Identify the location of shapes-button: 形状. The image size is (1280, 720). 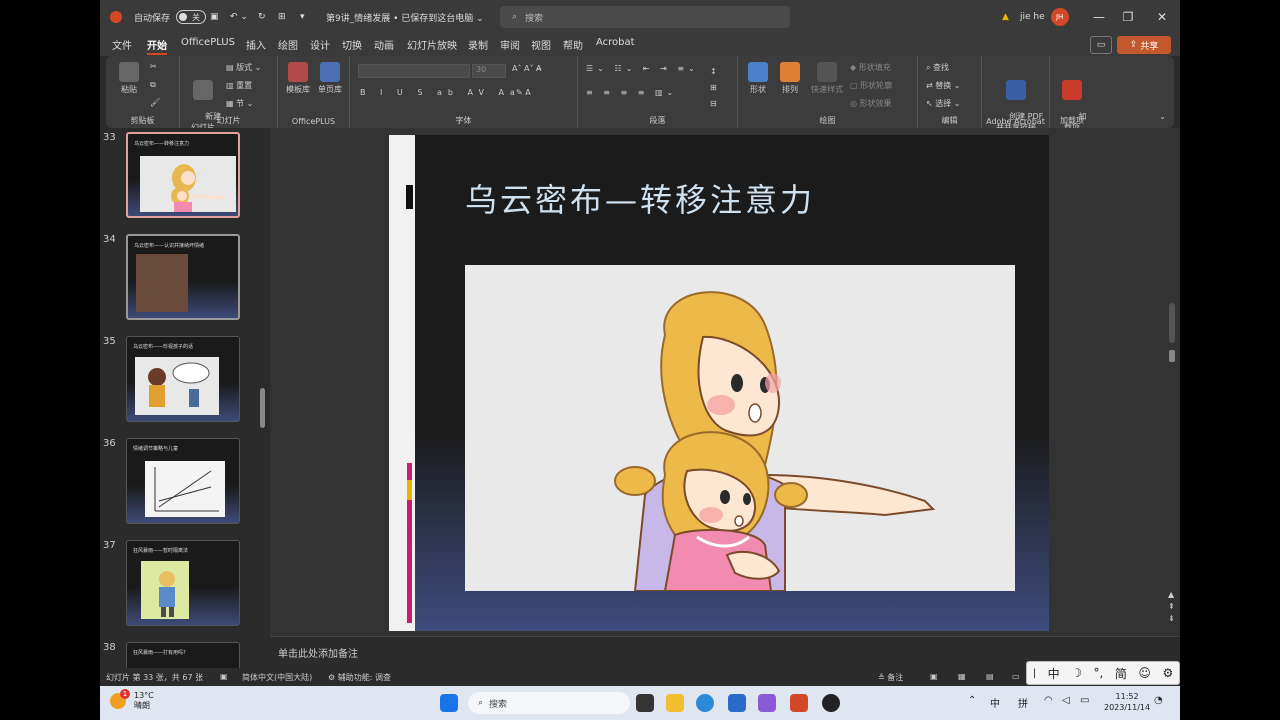
(758, 78).